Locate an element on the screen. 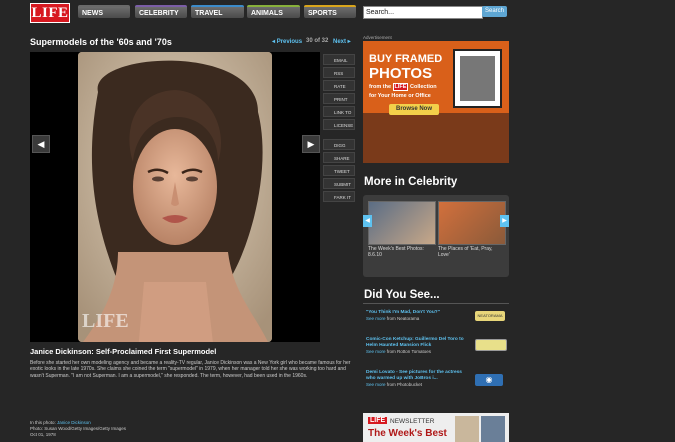 The height and width of the screenshot is (442, 675). next-link: Next ▸ is located at coordinates (342, 41).